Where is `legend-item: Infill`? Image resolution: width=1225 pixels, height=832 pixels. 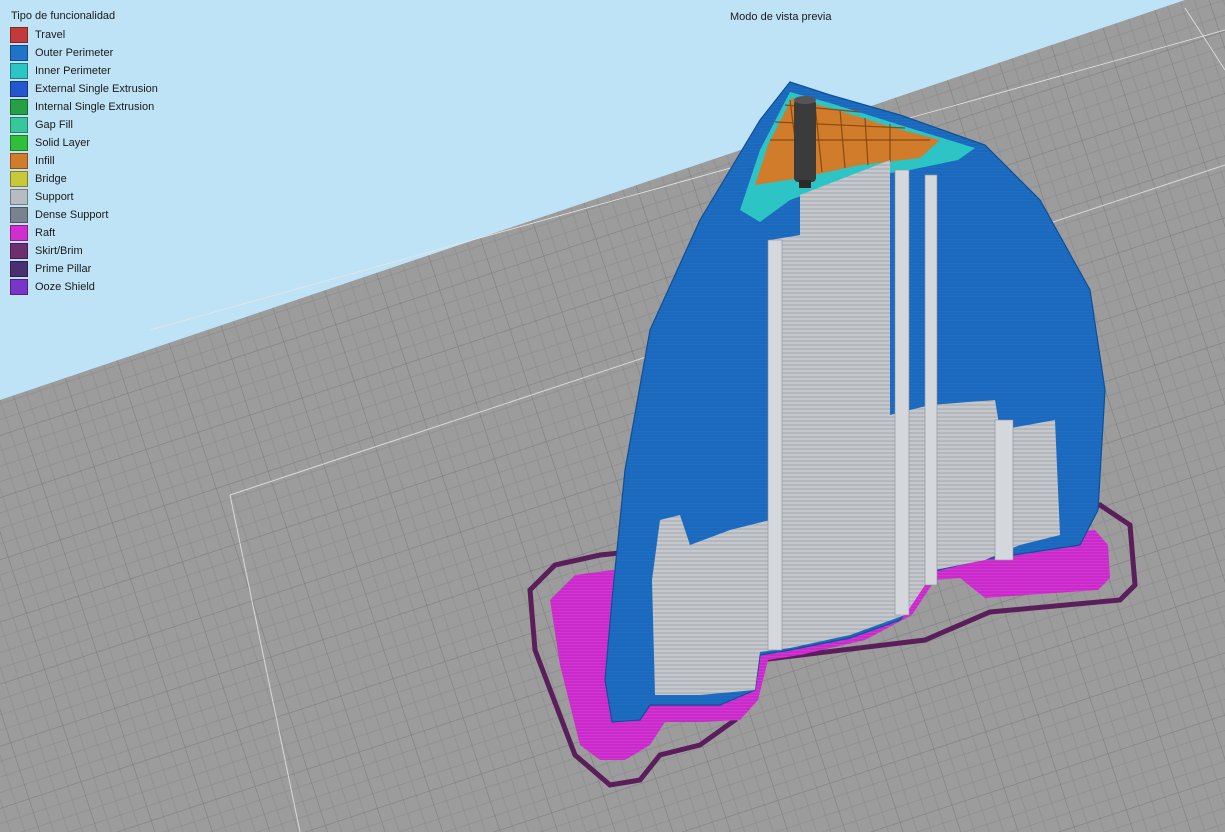
legend-item: Infill is located at coordinates (110, 161).